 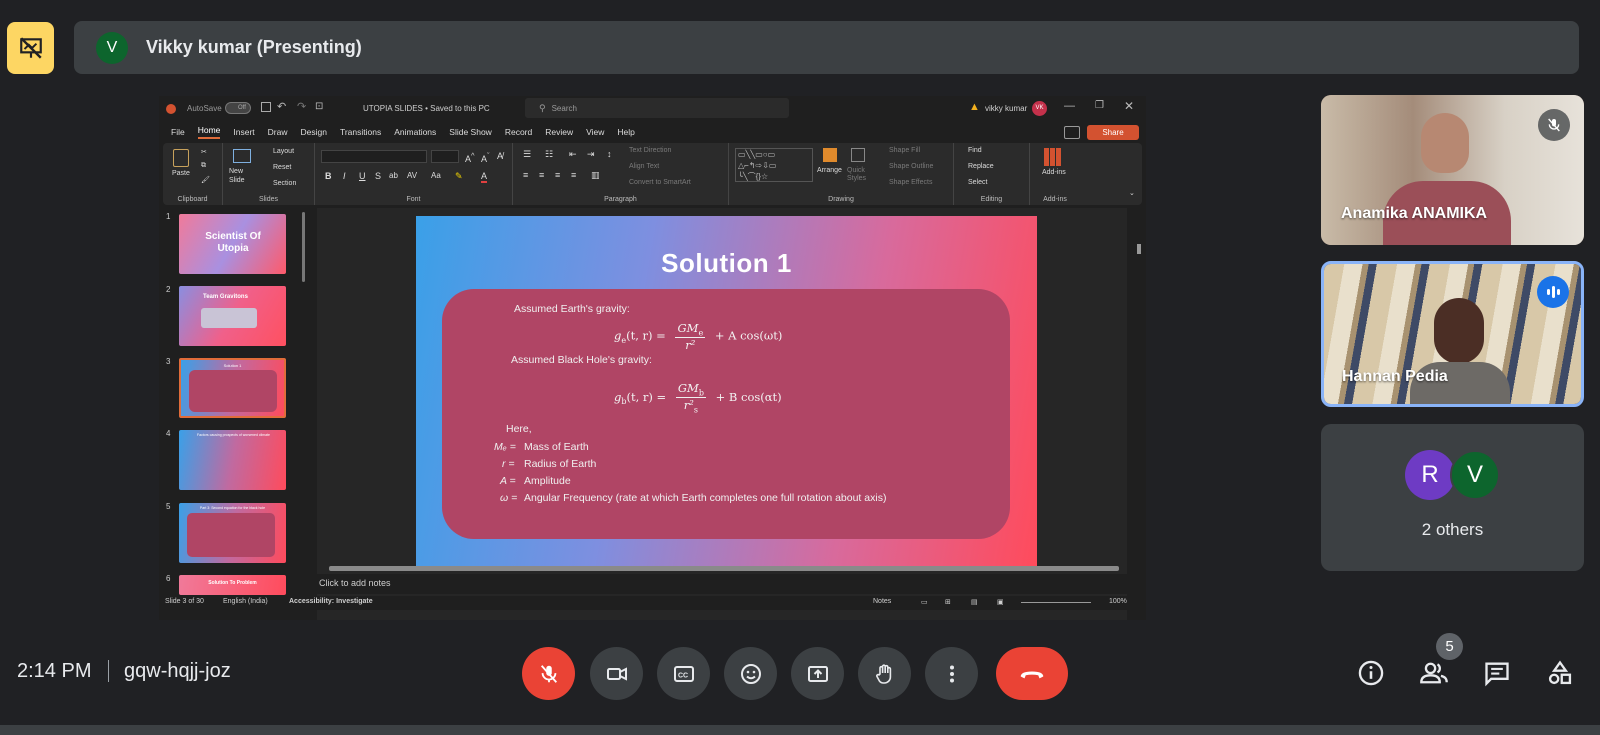 I want to click on tab-transitions: Transitions, so click(x=360, y=132).